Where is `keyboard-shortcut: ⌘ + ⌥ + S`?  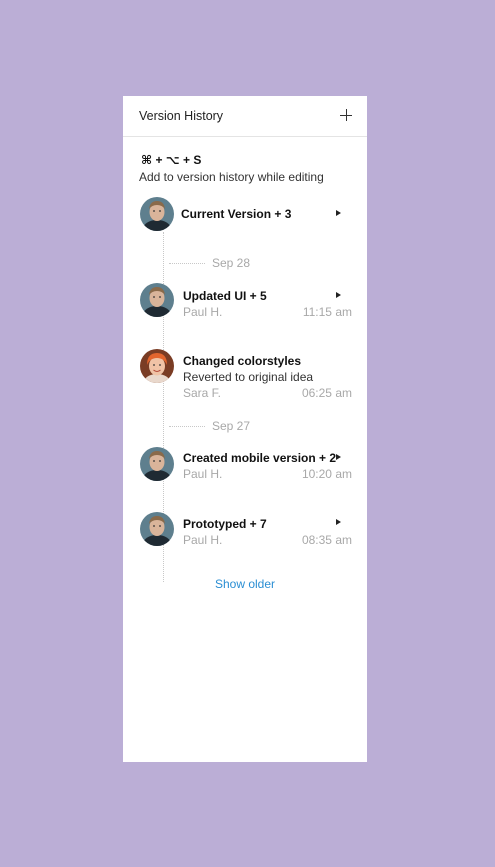 keyboard-shortcut: ⌘ + ⌥ + S is located at coordinates (171, 160).